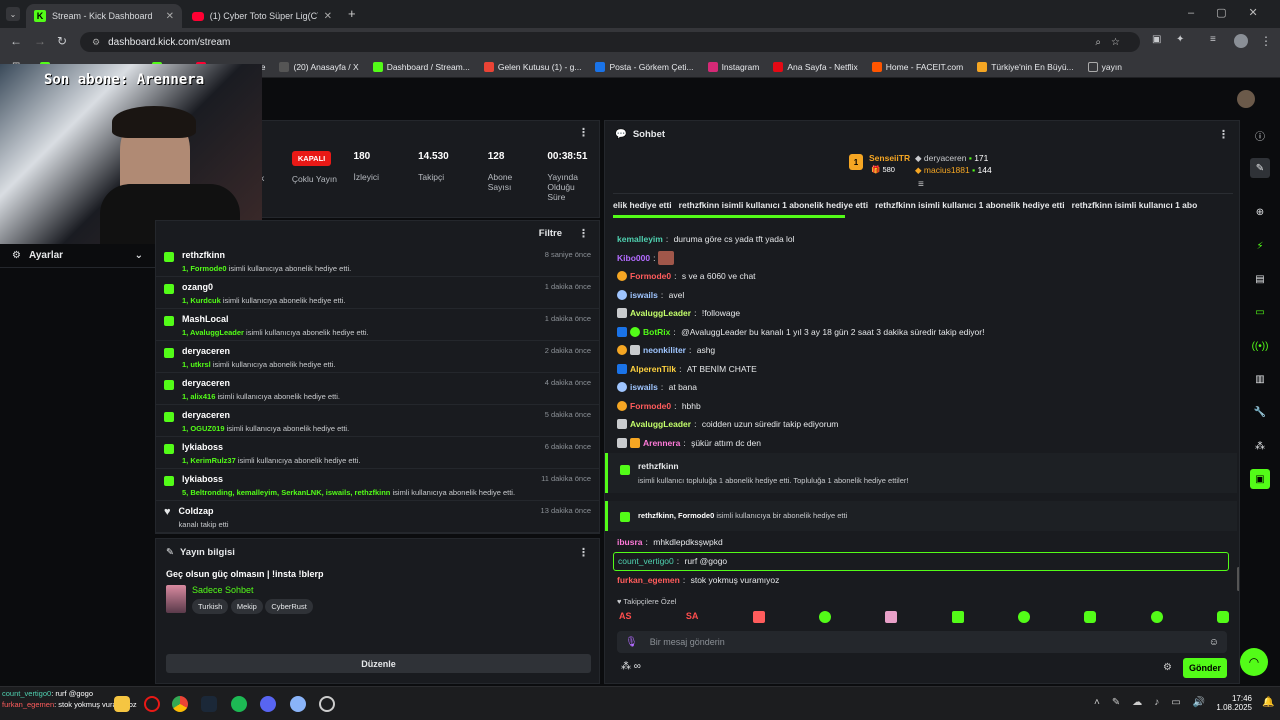 The height and width of the screenshot is (720, 1280). I want to click on netflix-bookmark-icon, so click(778, 66).